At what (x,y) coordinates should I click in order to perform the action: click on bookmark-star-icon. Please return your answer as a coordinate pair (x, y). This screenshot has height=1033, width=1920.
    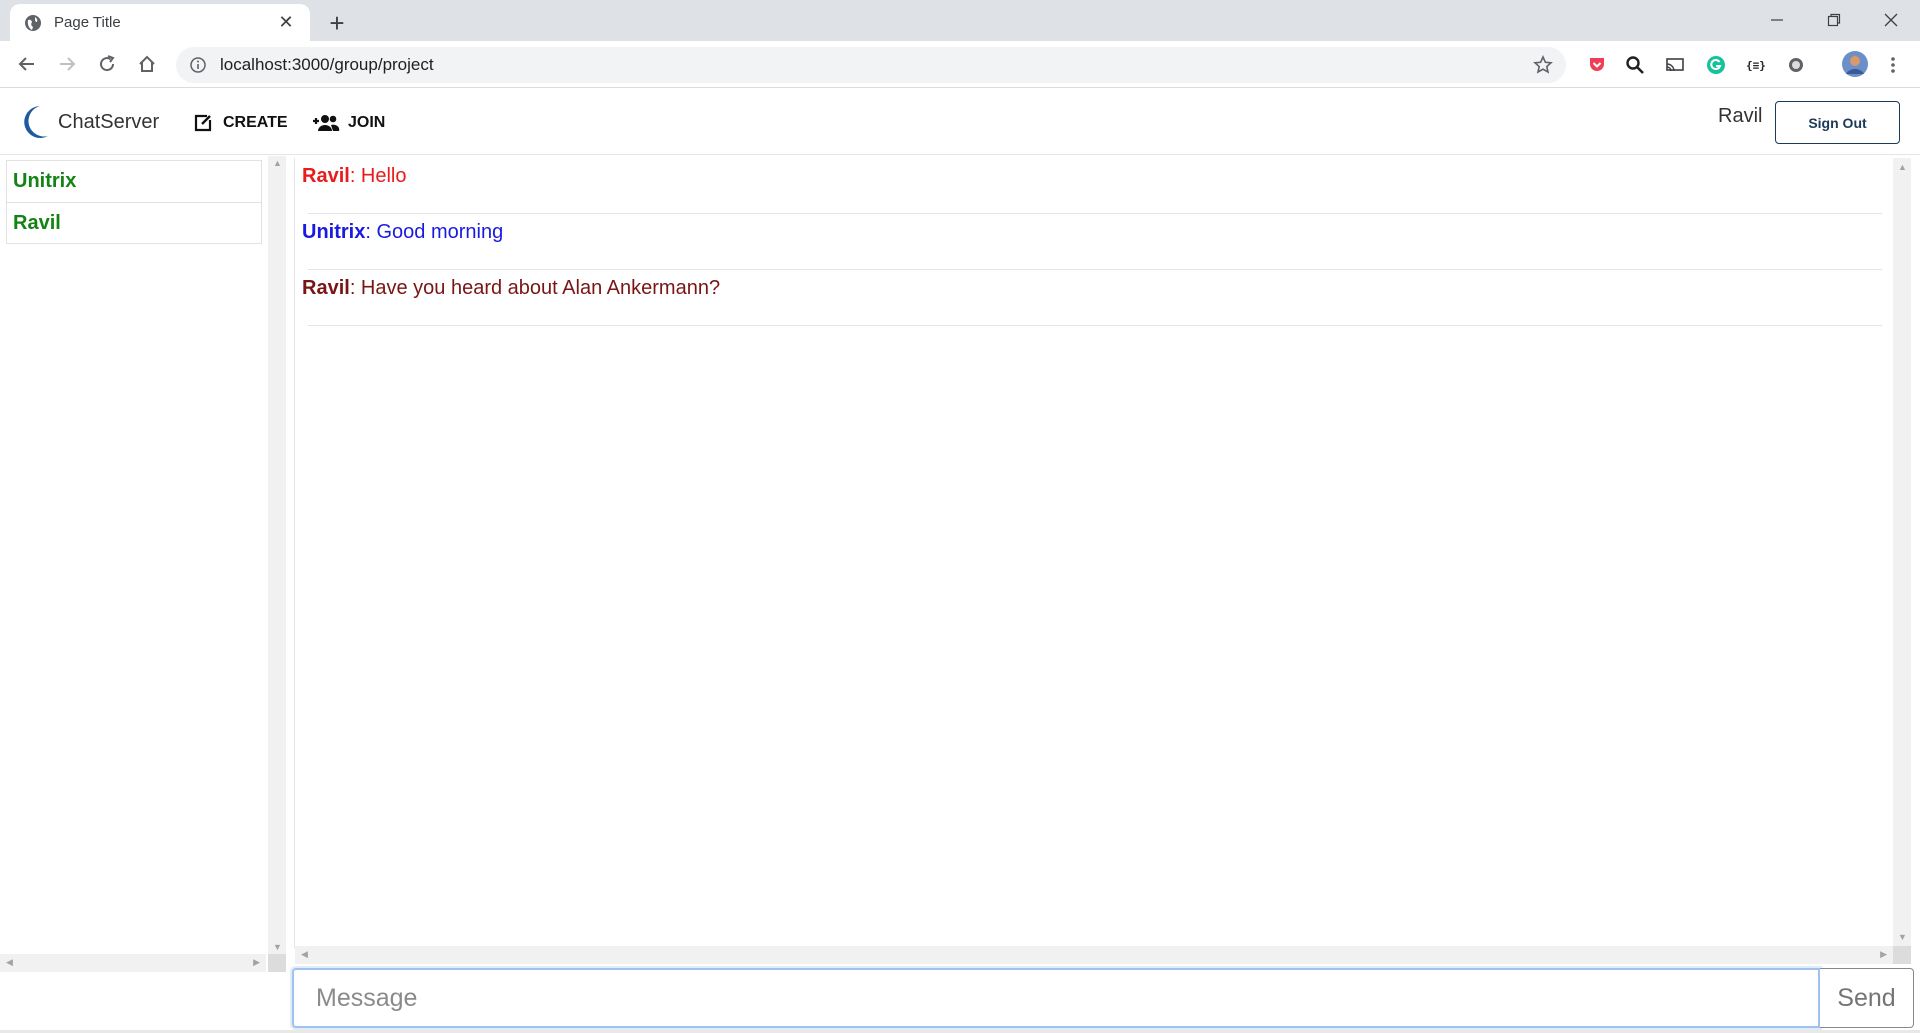
    Looking at the image, I should click on (1543, 65).